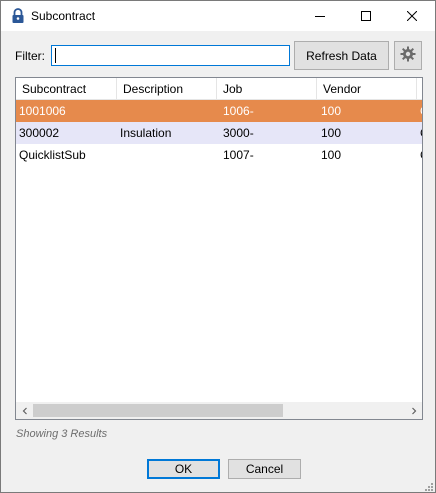  I want to click on maximize-button, so click(366, 16).